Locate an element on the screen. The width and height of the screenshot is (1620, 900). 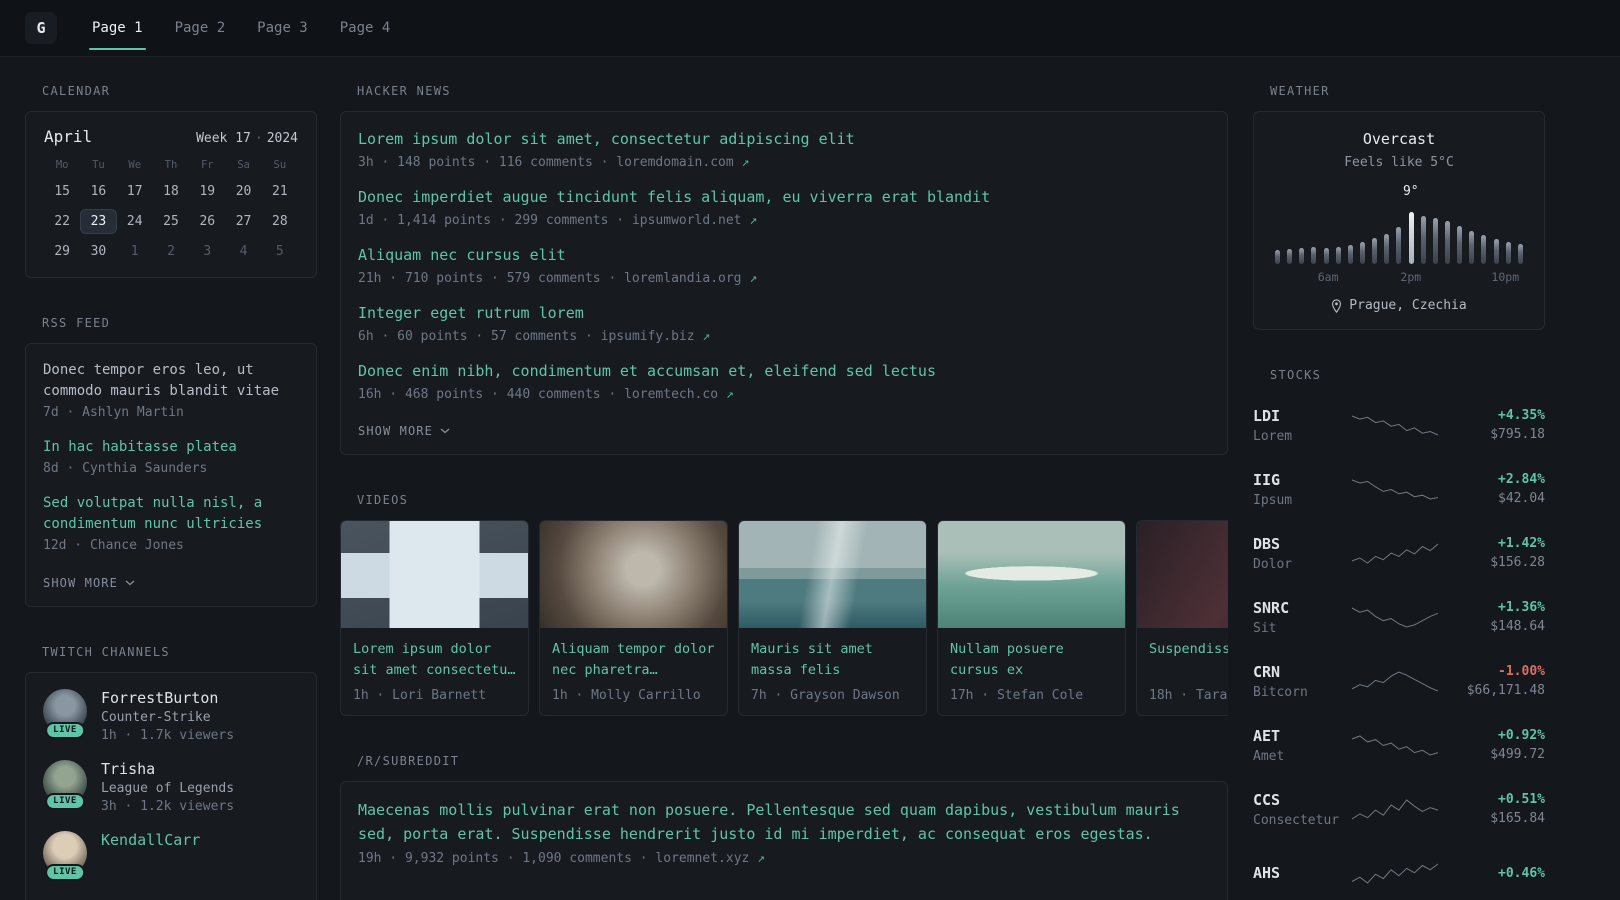
rss-show-more-button: SHOW MORE is located at coordinates (89, 583).